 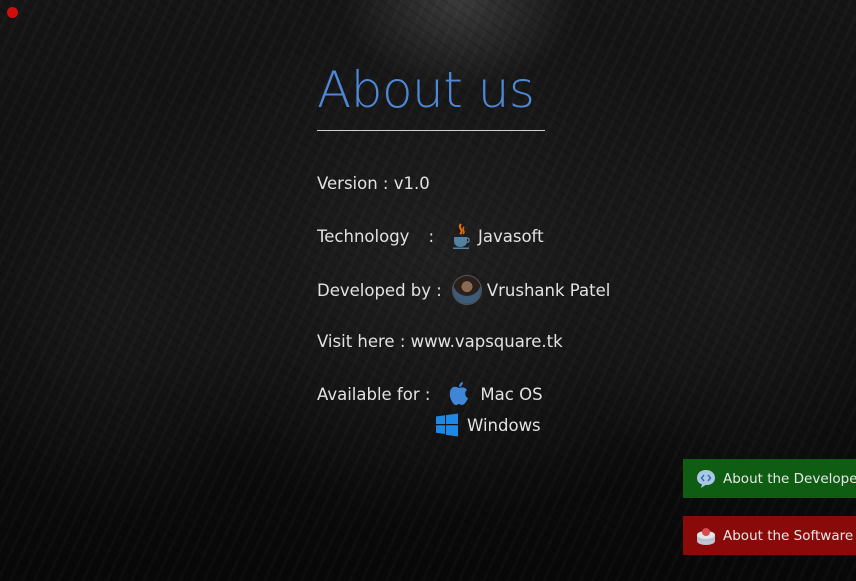 What do you see at coordinates (447, 425) in the screenshot?
I see `windows-icon` at bounding box center [447, 425].